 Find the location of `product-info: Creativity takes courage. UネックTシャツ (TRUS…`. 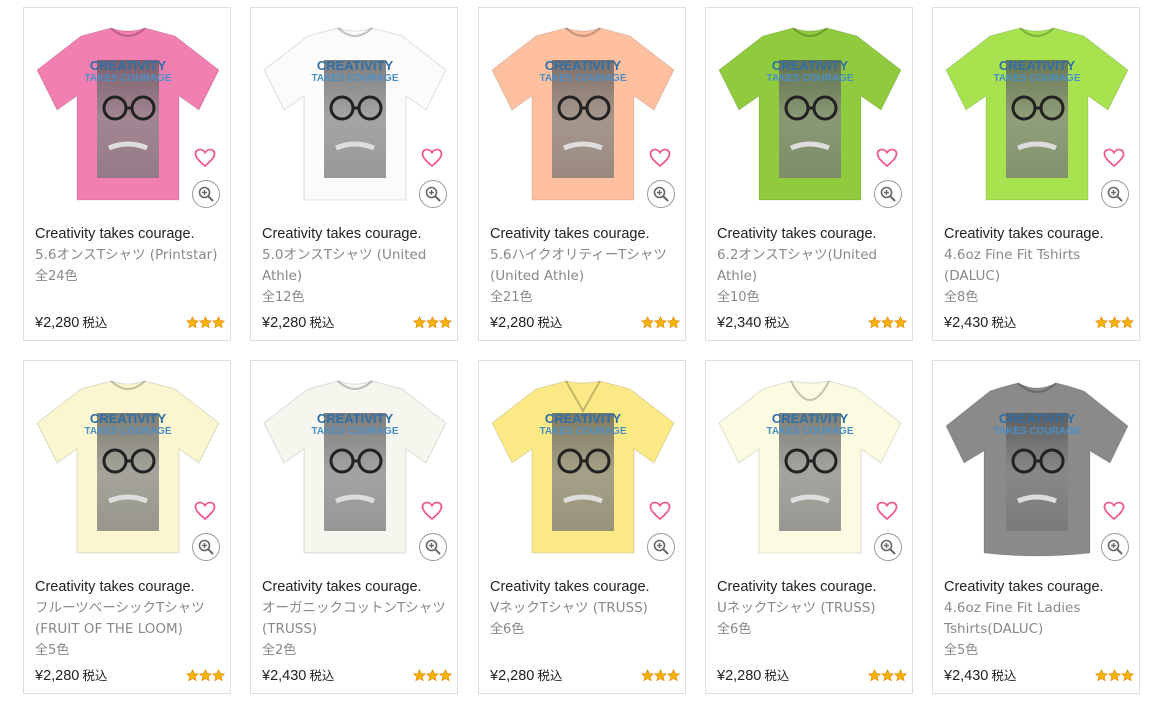

product-info: Creativity takes courage. UネックTシャツ (TRUS… is located at coordinates (812, 608).